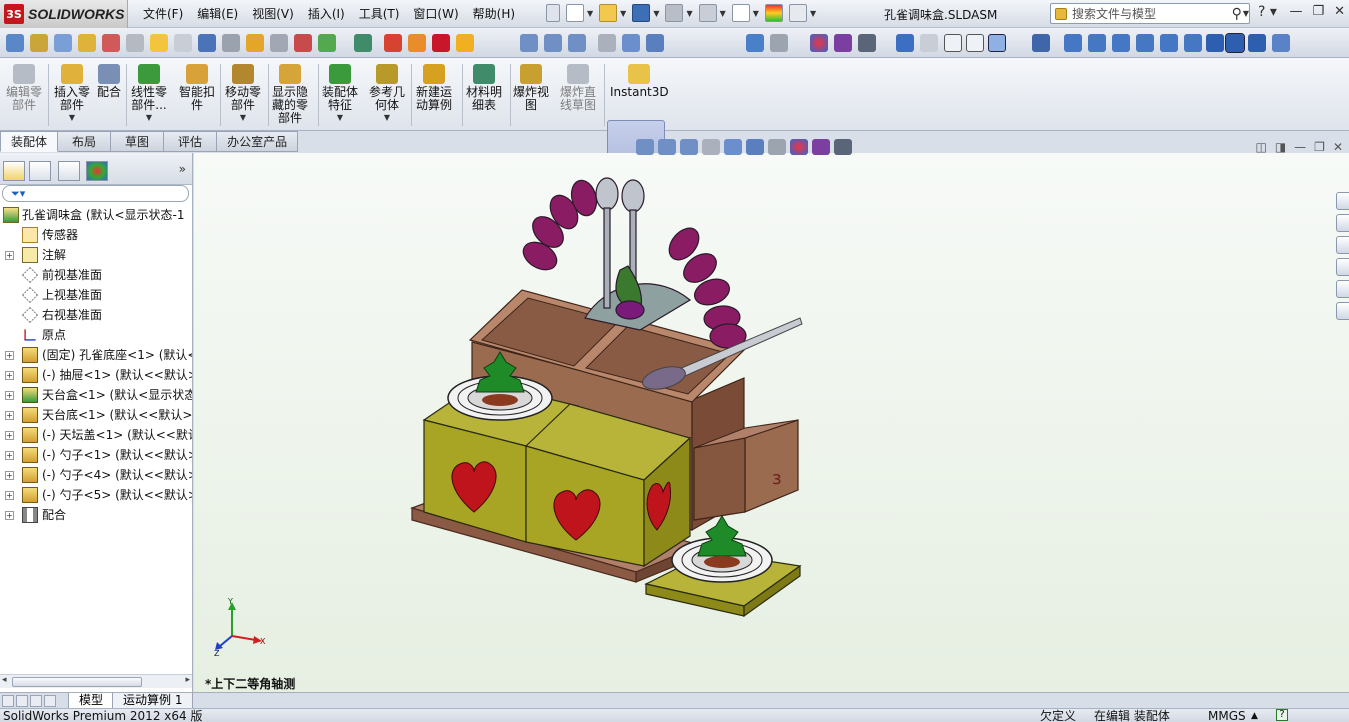  Describe the element at coordinates (109, 81) in the screenshot. I see `mate-button: 配合` at that location.